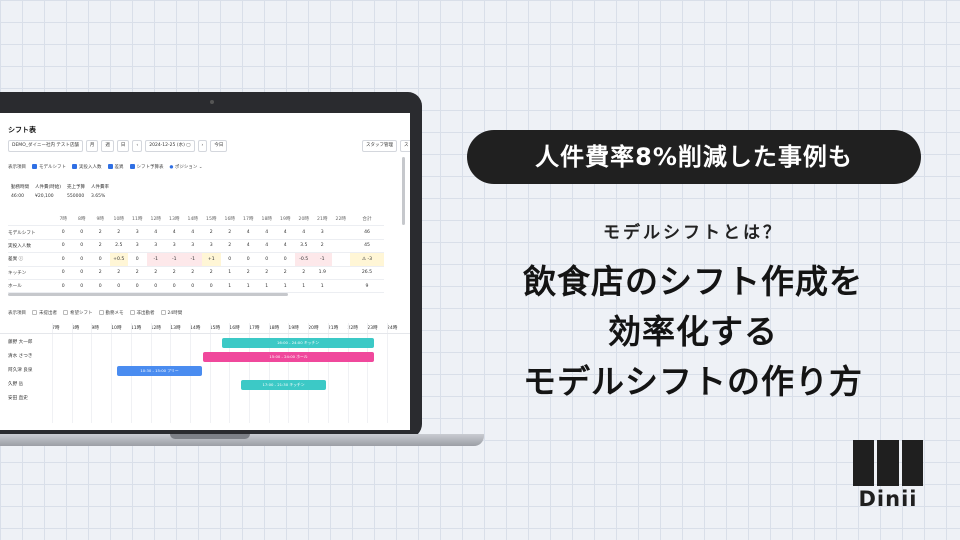 The width and height of the screenshot is (960, 540). What do you see at coordinates (405, 146) in the screenshot?
I see `extra-button: ス` at bounding box center [405, 146].